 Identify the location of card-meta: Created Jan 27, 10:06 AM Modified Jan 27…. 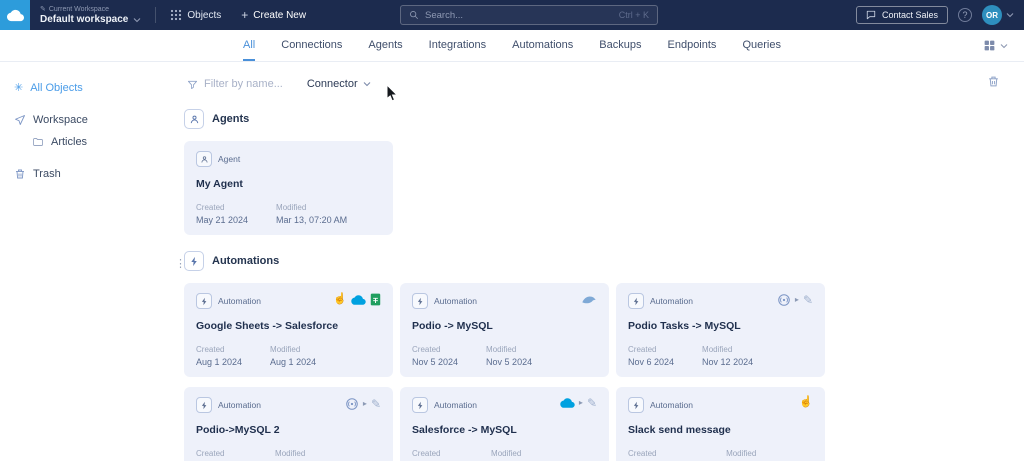
(720, 455).